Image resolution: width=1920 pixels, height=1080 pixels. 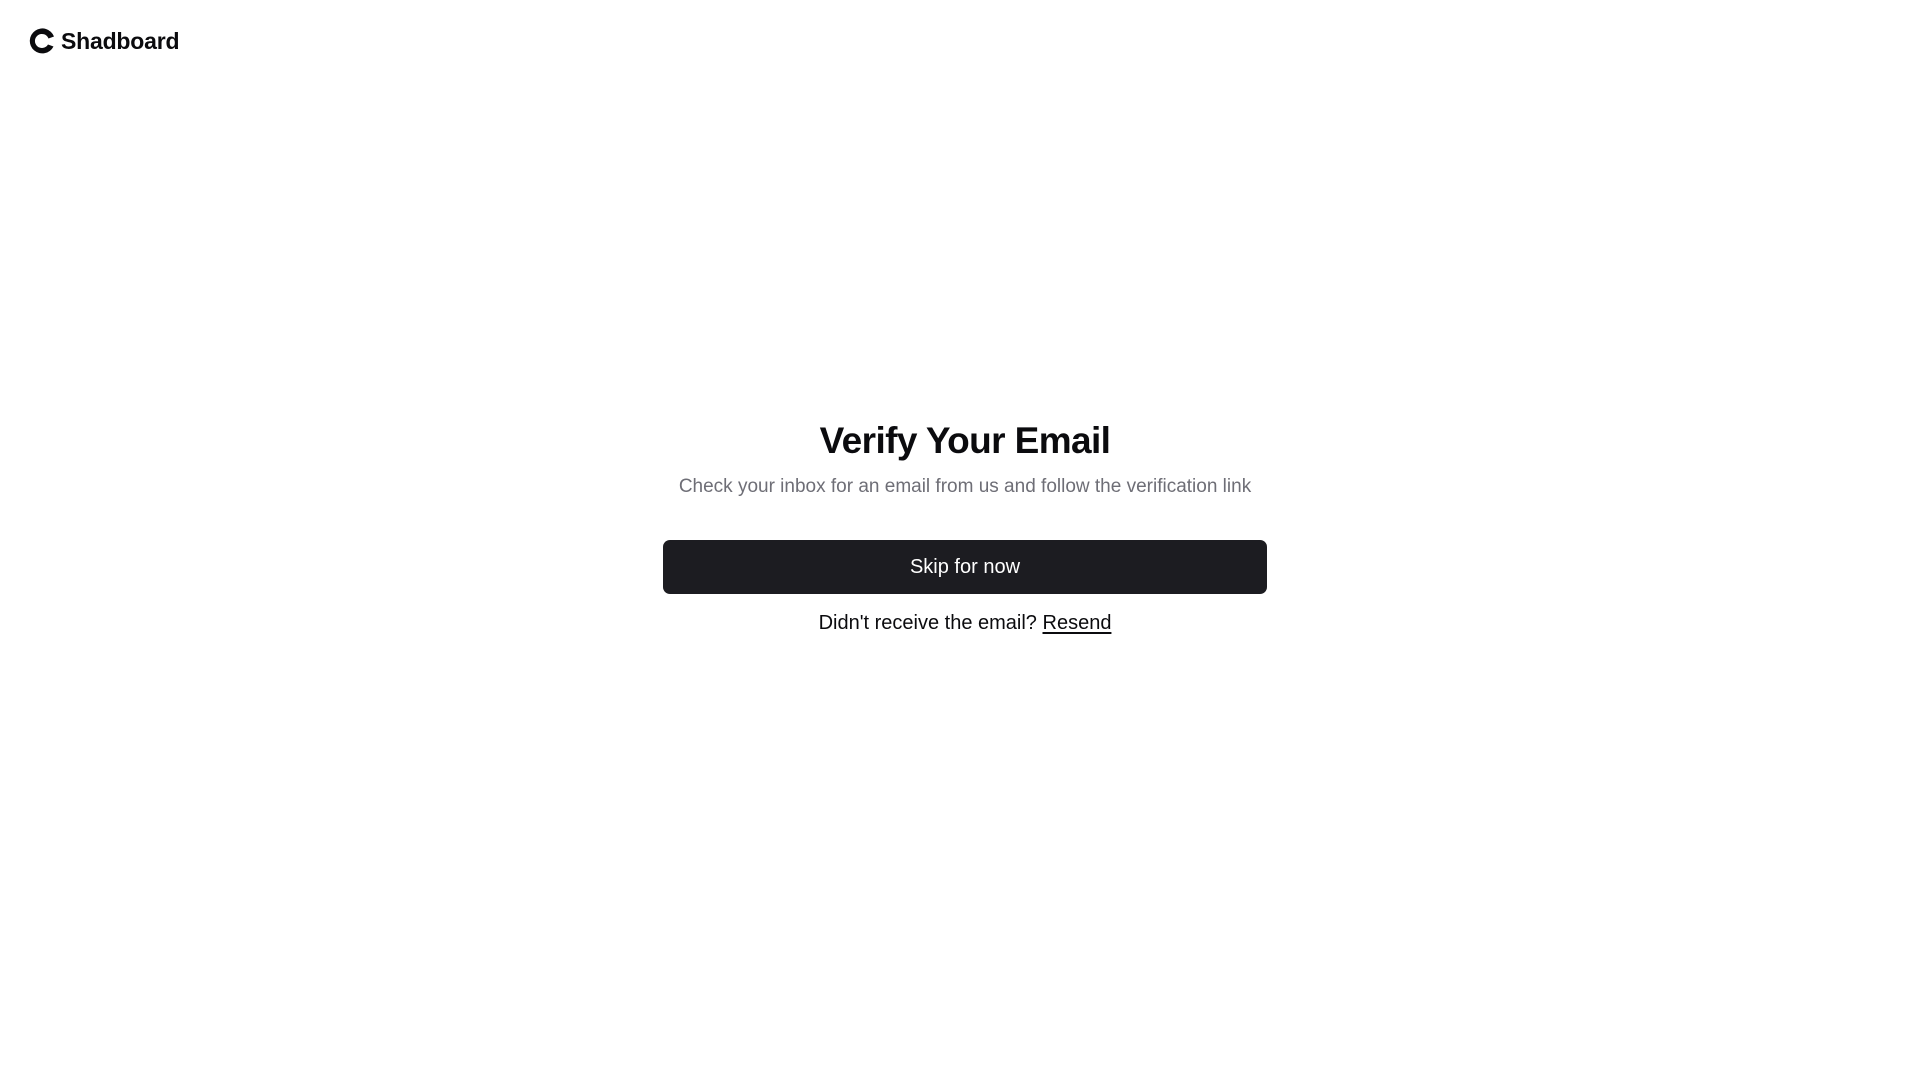 I want to click on resend-link: Resend, so click(x=1077, y=623).